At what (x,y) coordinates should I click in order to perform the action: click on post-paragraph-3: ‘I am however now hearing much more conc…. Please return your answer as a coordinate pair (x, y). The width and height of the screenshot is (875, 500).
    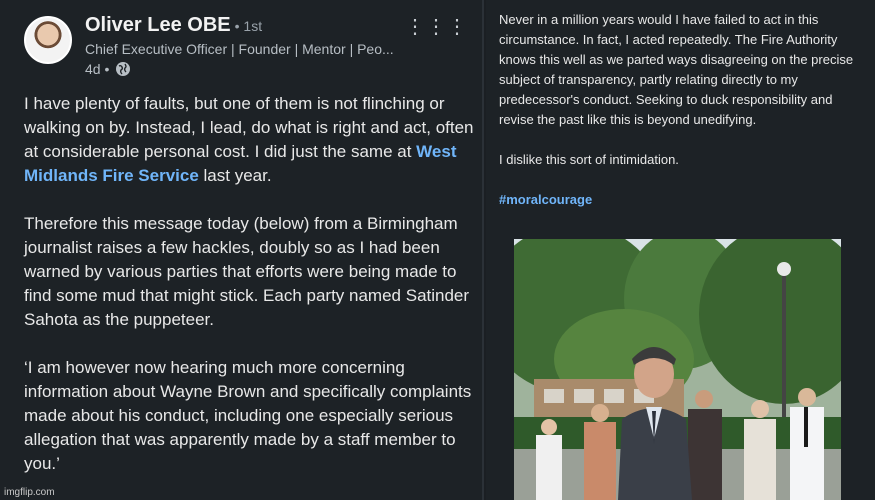
    Looking at the image, I should click on (248, 415).